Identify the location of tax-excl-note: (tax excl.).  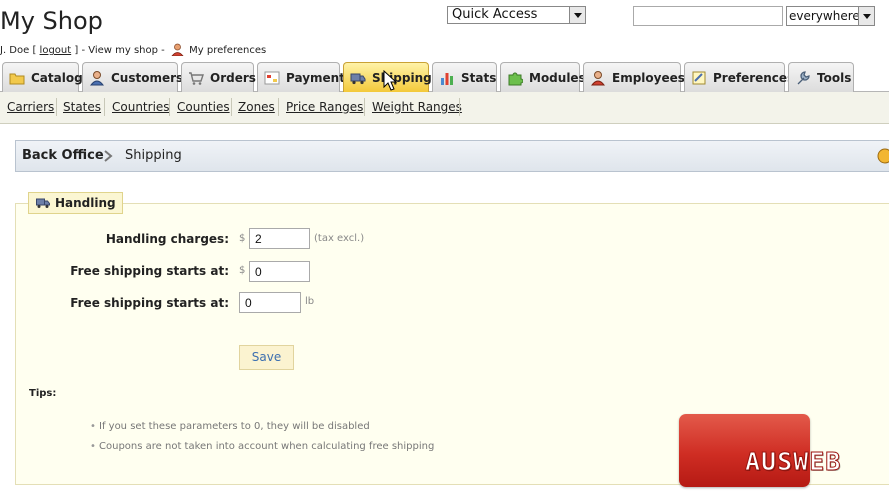
(339, 238).